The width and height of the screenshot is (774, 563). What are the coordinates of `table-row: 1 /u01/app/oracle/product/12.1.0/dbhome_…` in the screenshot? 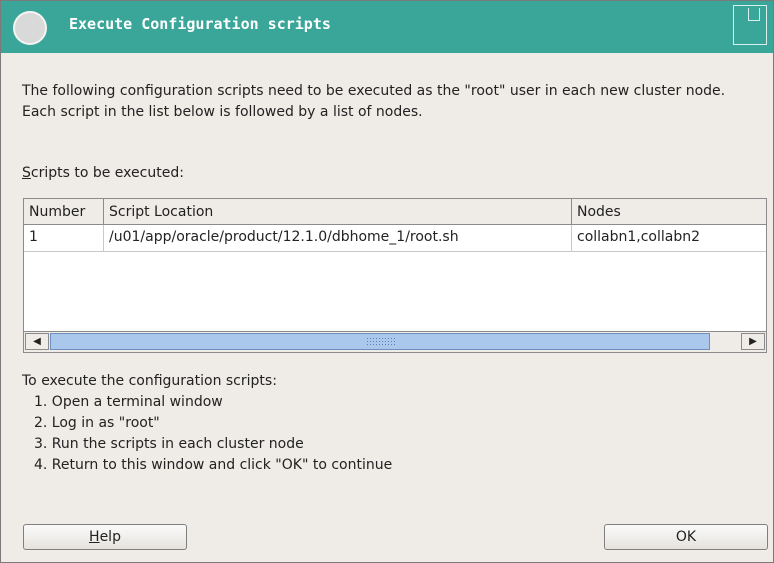 It's located at (395, 238).